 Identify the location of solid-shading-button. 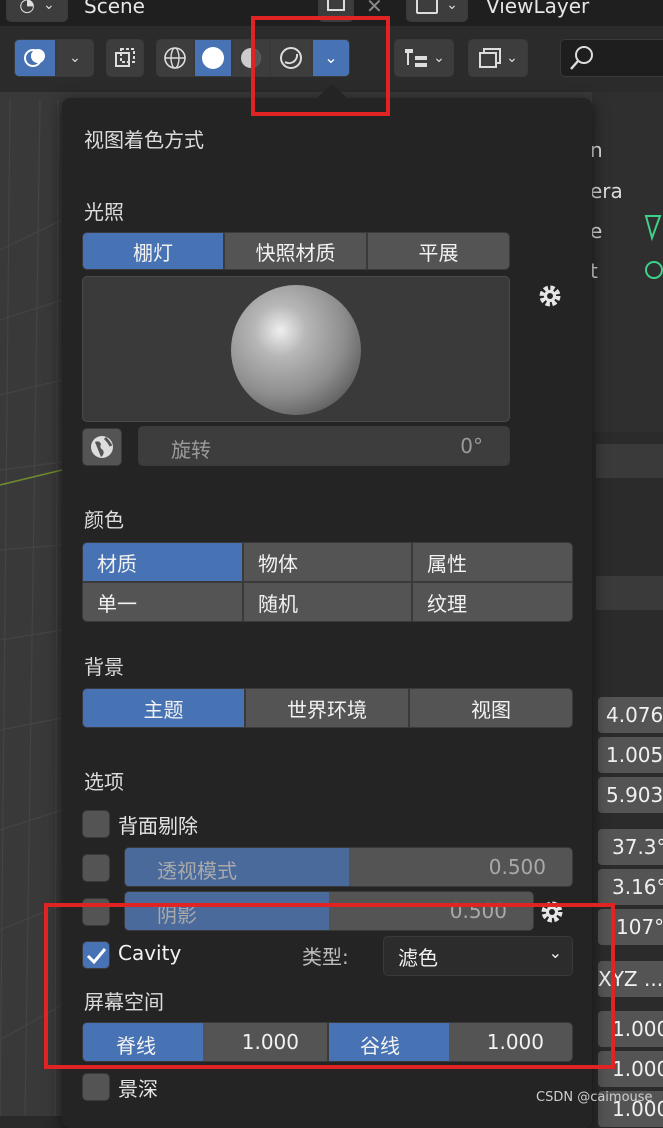
(213, 58).